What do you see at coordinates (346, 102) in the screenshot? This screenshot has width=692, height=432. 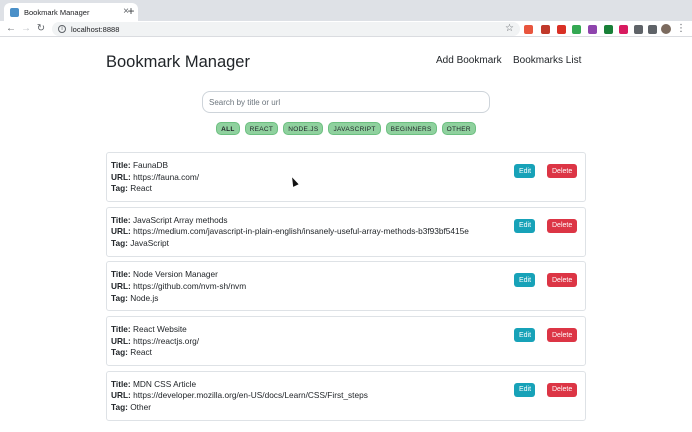 I see `search-input` at bounding box center [346, 102].